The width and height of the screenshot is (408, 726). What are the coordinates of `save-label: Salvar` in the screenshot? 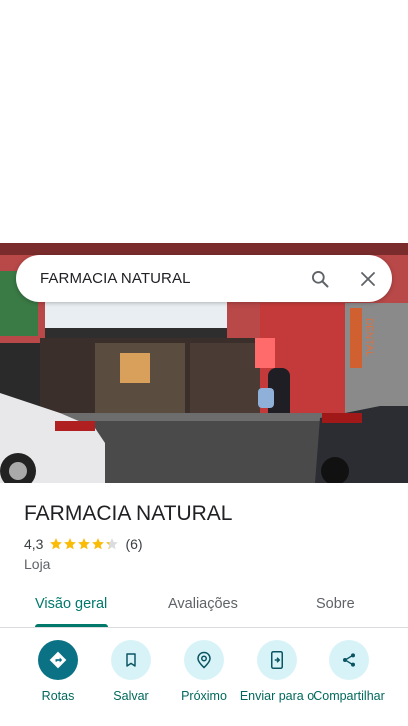 It's located at (131, 696).